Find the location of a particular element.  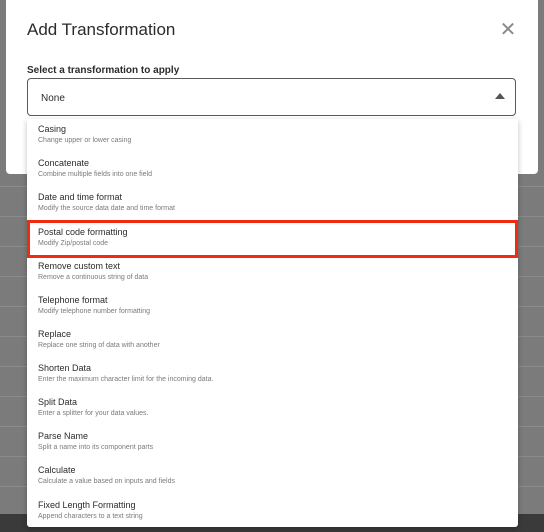

option-title: Casing is located at coordinates (52, 129).